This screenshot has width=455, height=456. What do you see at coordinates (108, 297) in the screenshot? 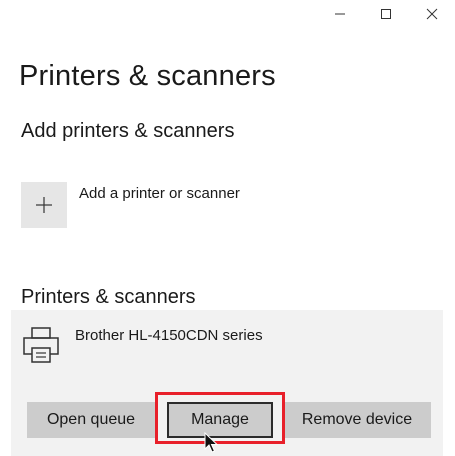
I see `printers-section-heading: Printers & scanners` at bounding box center [108, 297].